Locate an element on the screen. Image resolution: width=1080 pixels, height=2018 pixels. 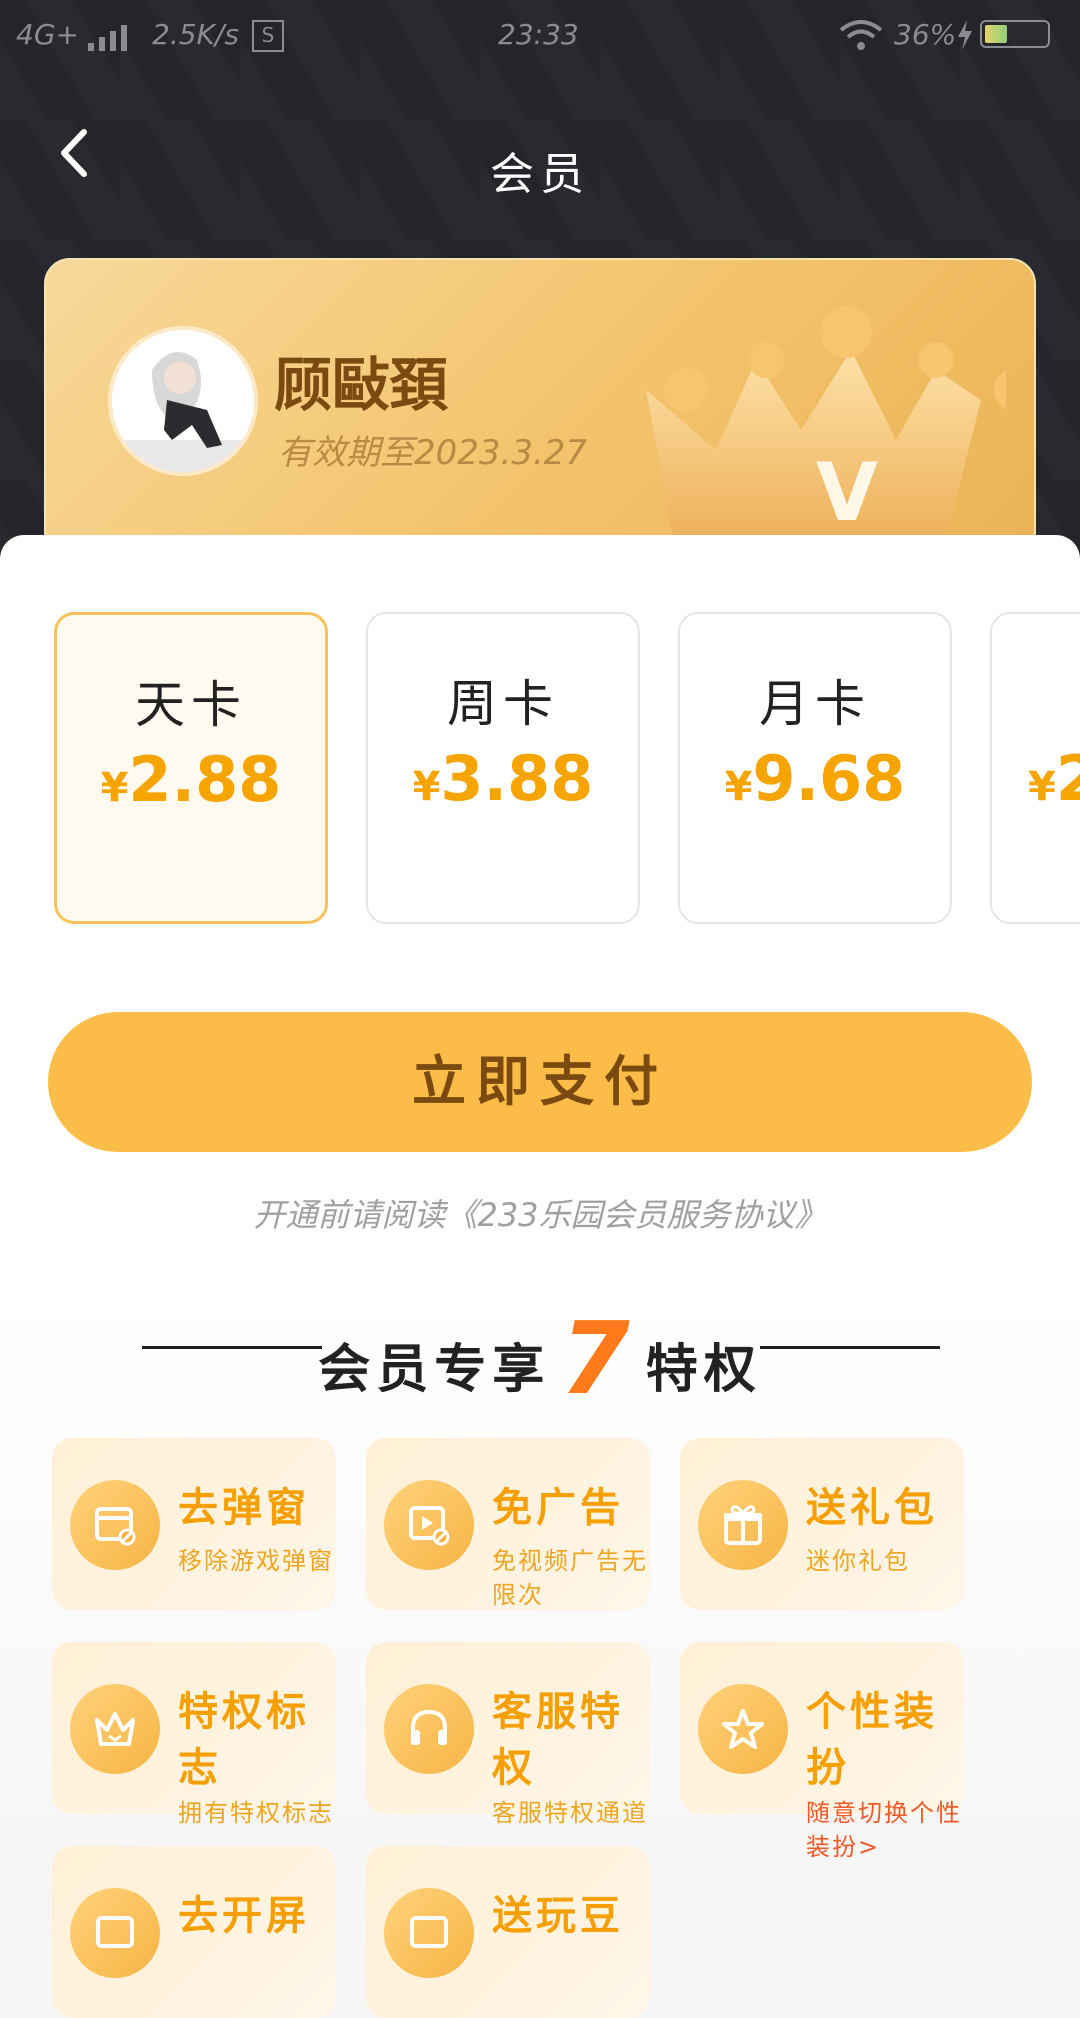
wifi-icon is located at coordinates (861, 35).